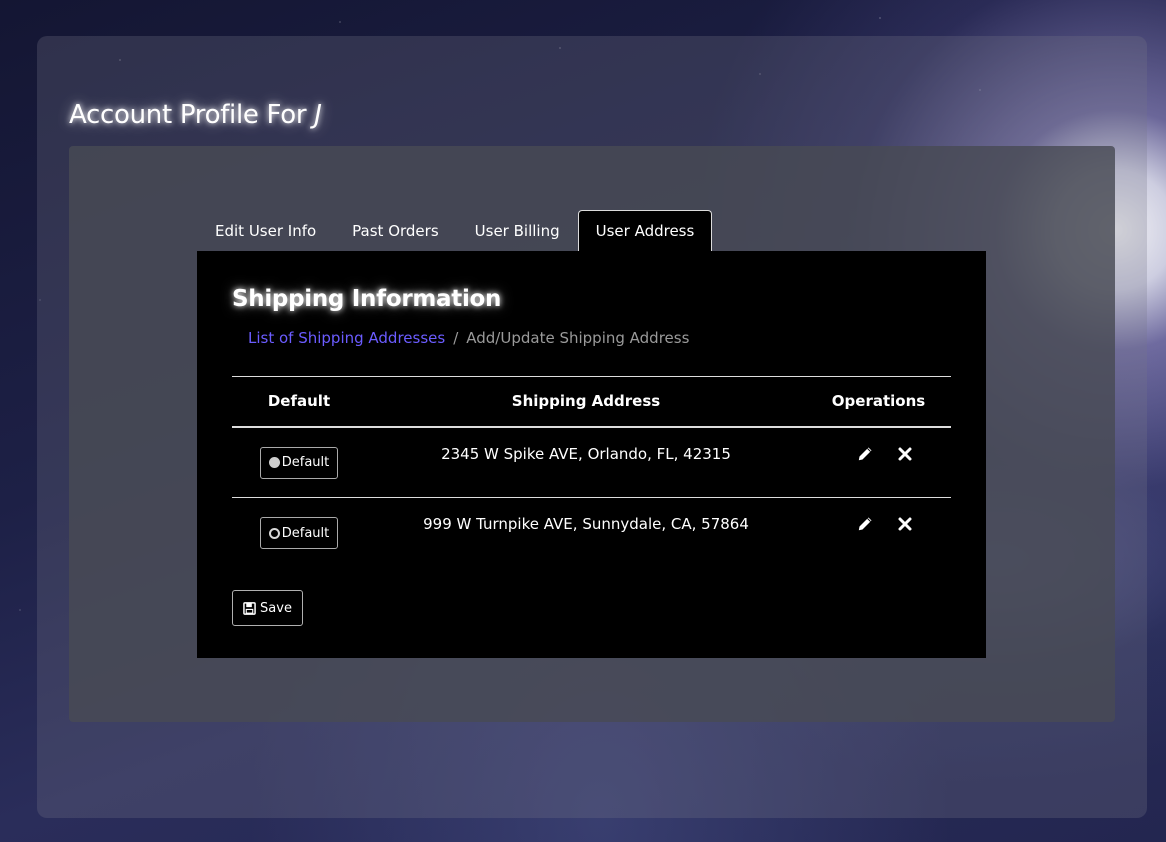 This screenshot has width=1166, height=842. I want to click on floppy-disk-icon, so click(249, 608).